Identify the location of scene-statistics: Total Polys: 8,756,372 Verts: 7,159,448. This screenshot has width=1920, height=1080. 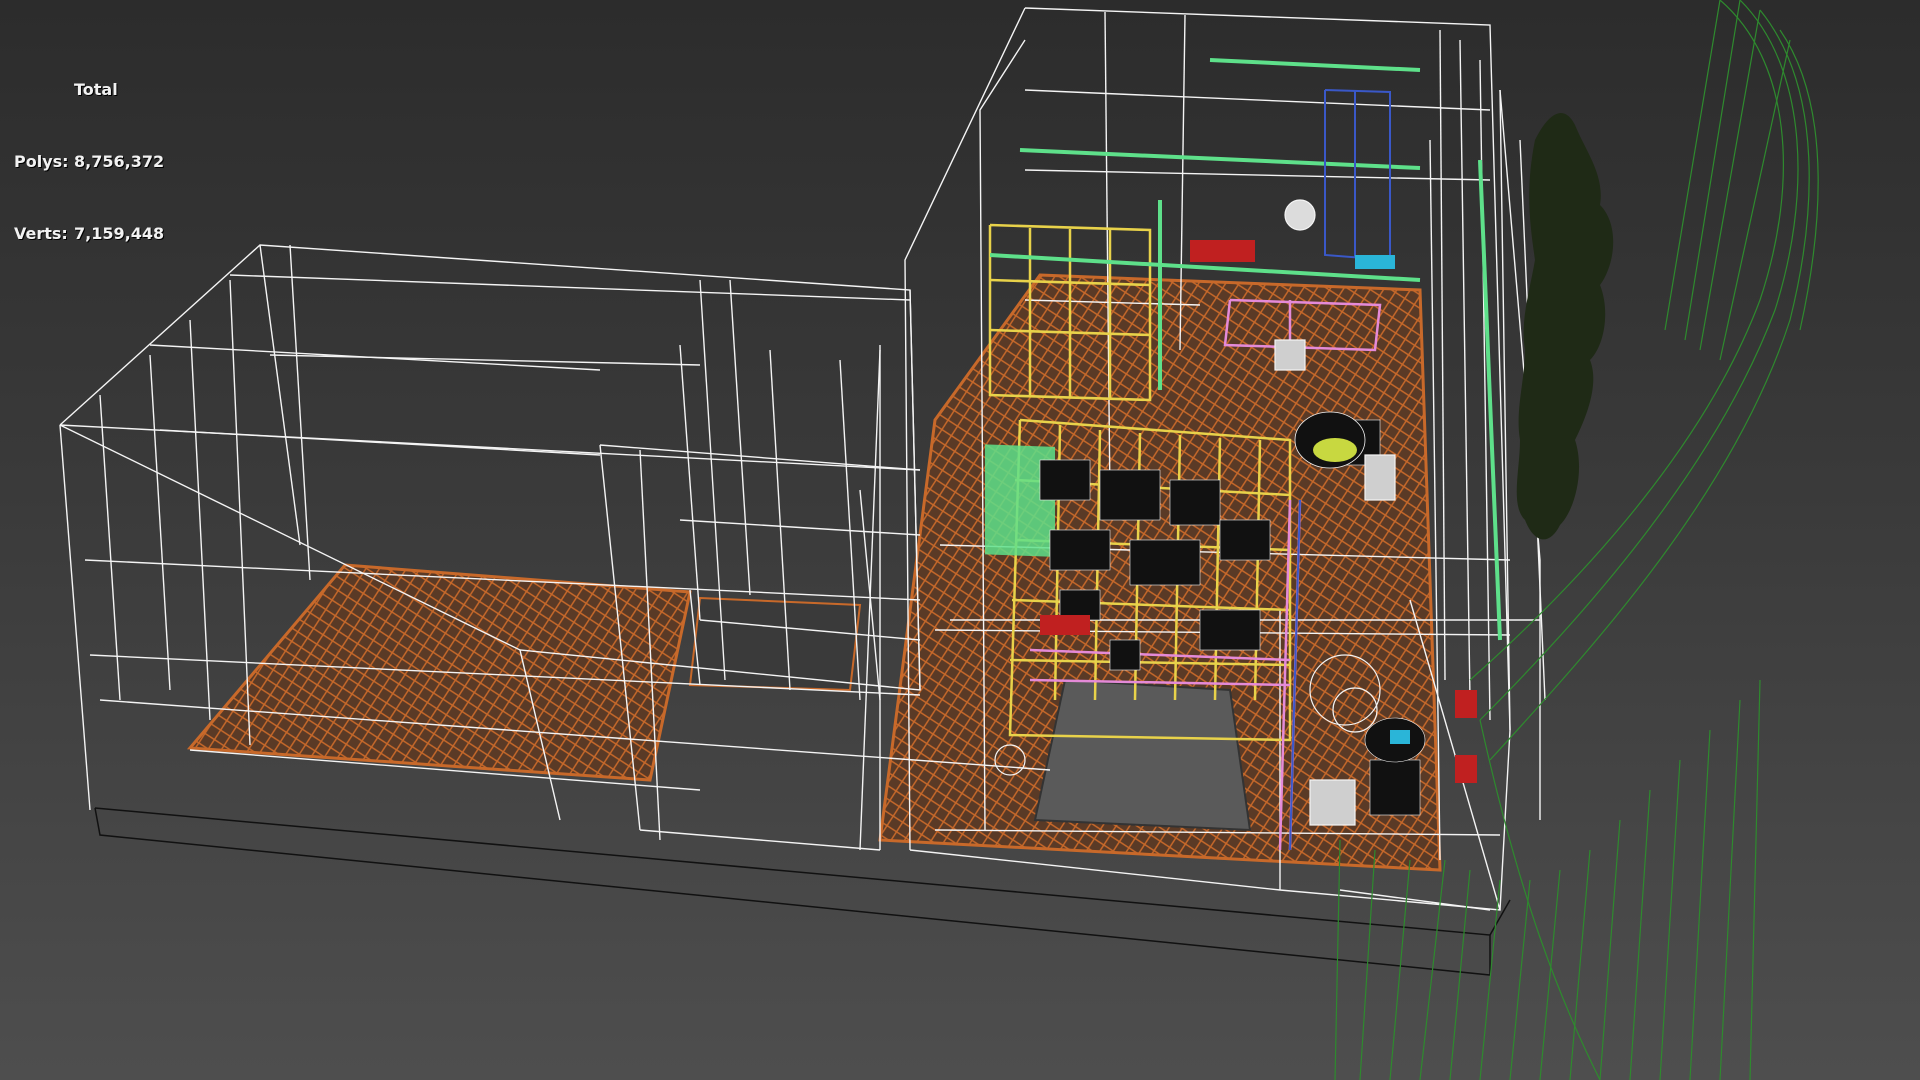
(89, 162).